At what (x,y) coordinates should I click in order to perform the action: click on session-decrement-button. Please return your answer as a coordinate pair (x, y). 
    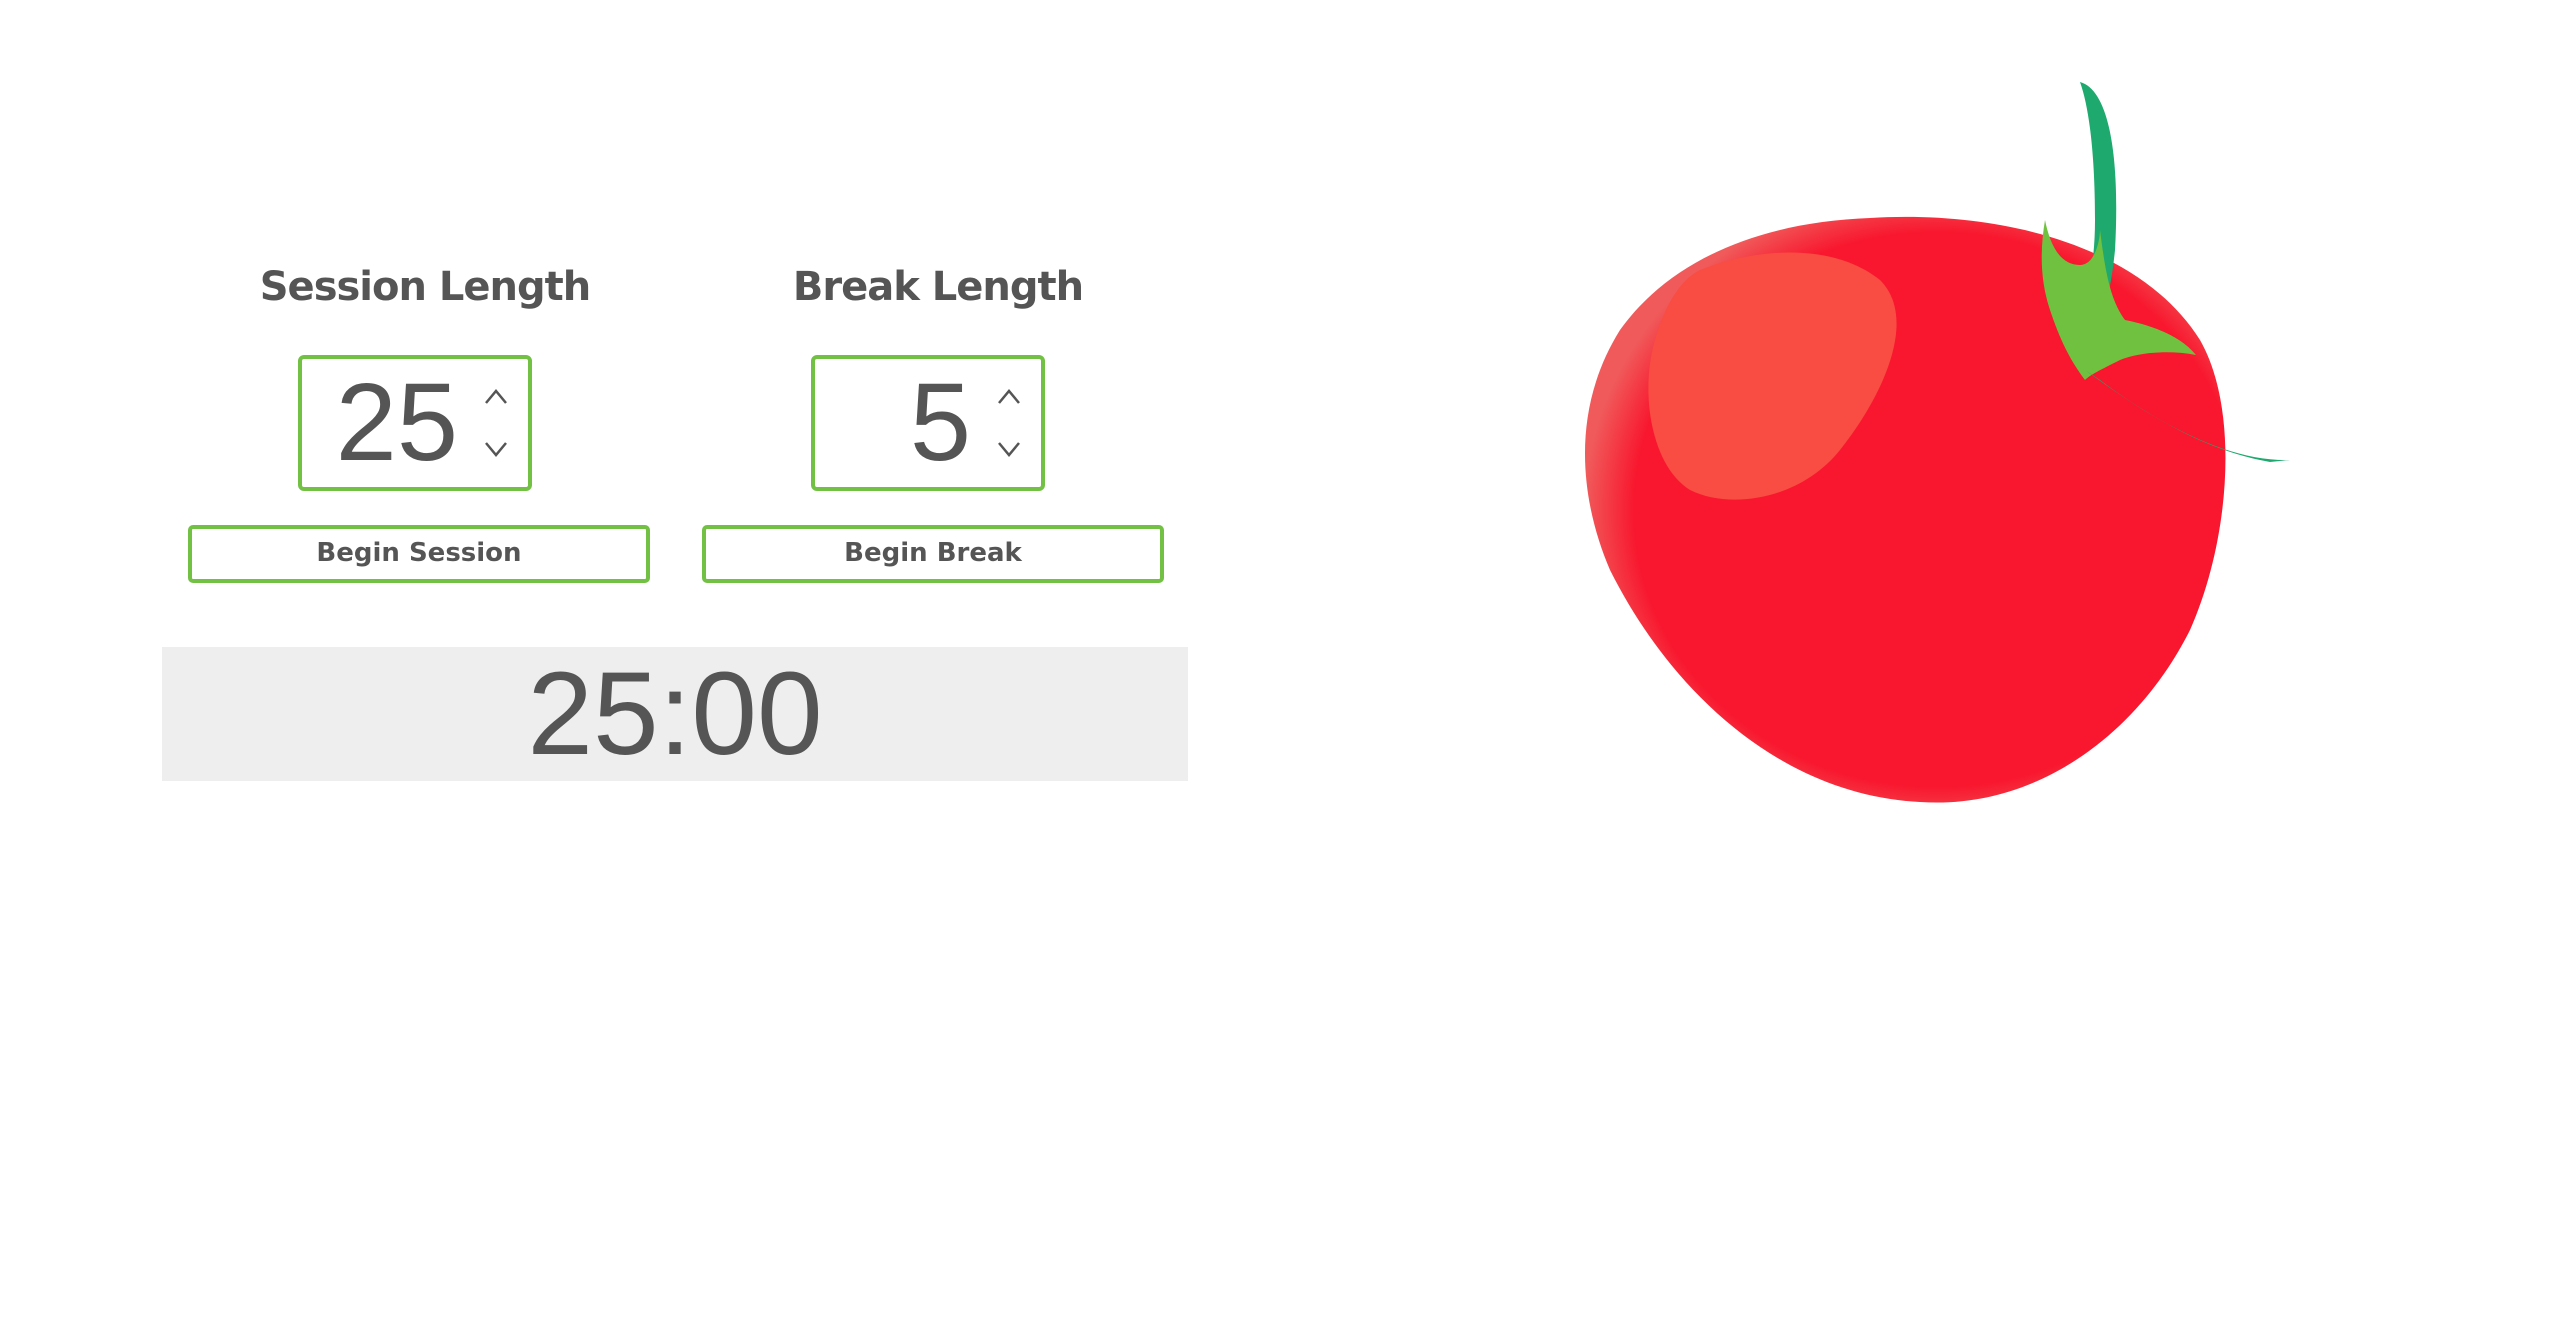
    Looking at the image, I should click on (496, 449).